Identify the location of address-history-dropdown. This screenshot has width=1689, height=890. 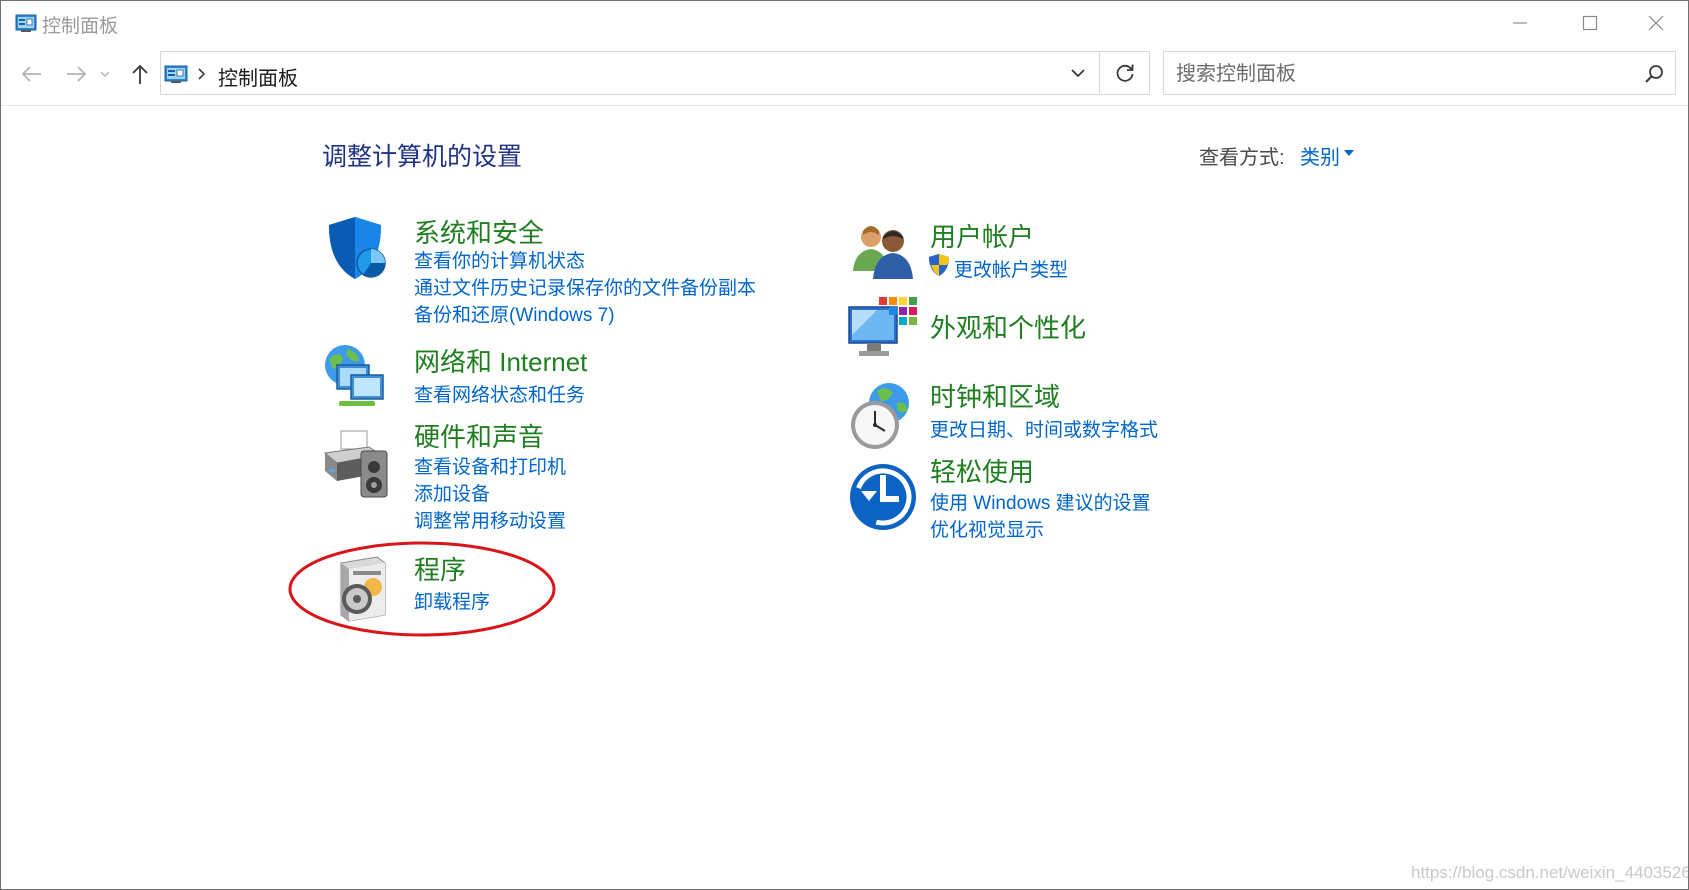
(1078, 73).